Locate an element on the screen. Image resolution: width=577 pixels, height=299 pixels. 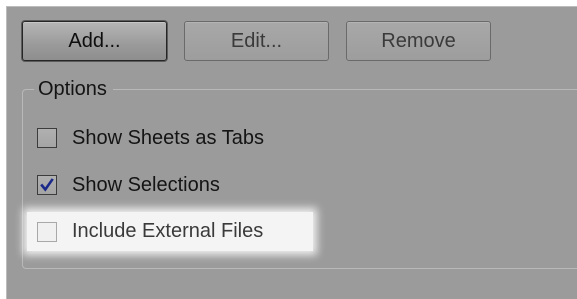
include-external-files-option: Include External Files is located at coordinates (170, 231).